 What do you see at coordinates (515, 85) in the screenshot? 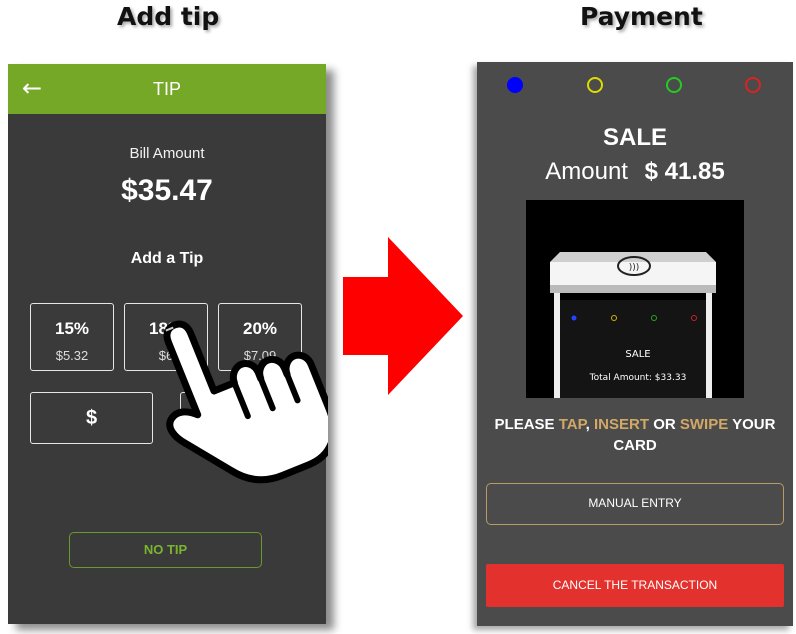
I see `blue-led-icon` at bounding box center [515, 85].